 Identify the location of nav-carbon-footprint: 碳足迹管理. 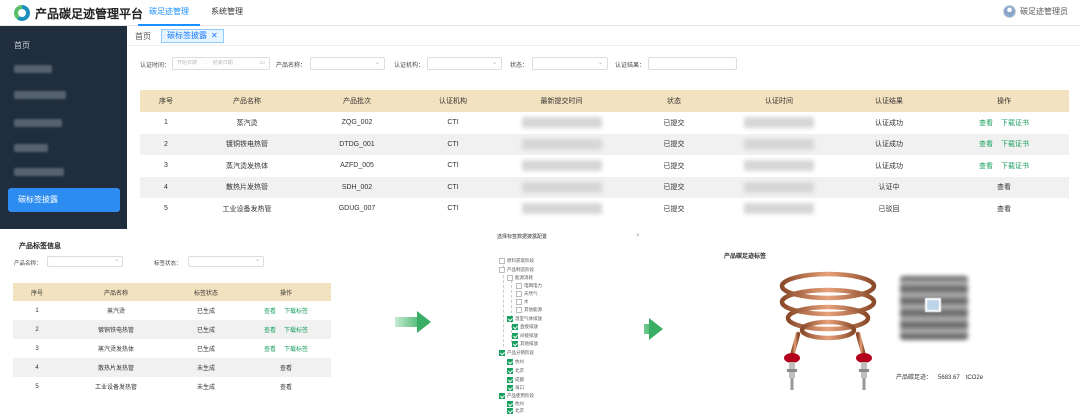
(169, 13).